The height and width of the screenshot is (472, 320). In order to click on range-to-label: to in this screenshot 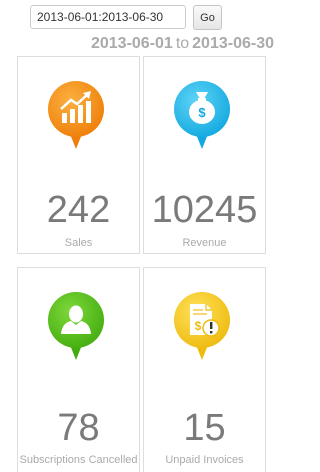, I will do `click(182, 43)`.